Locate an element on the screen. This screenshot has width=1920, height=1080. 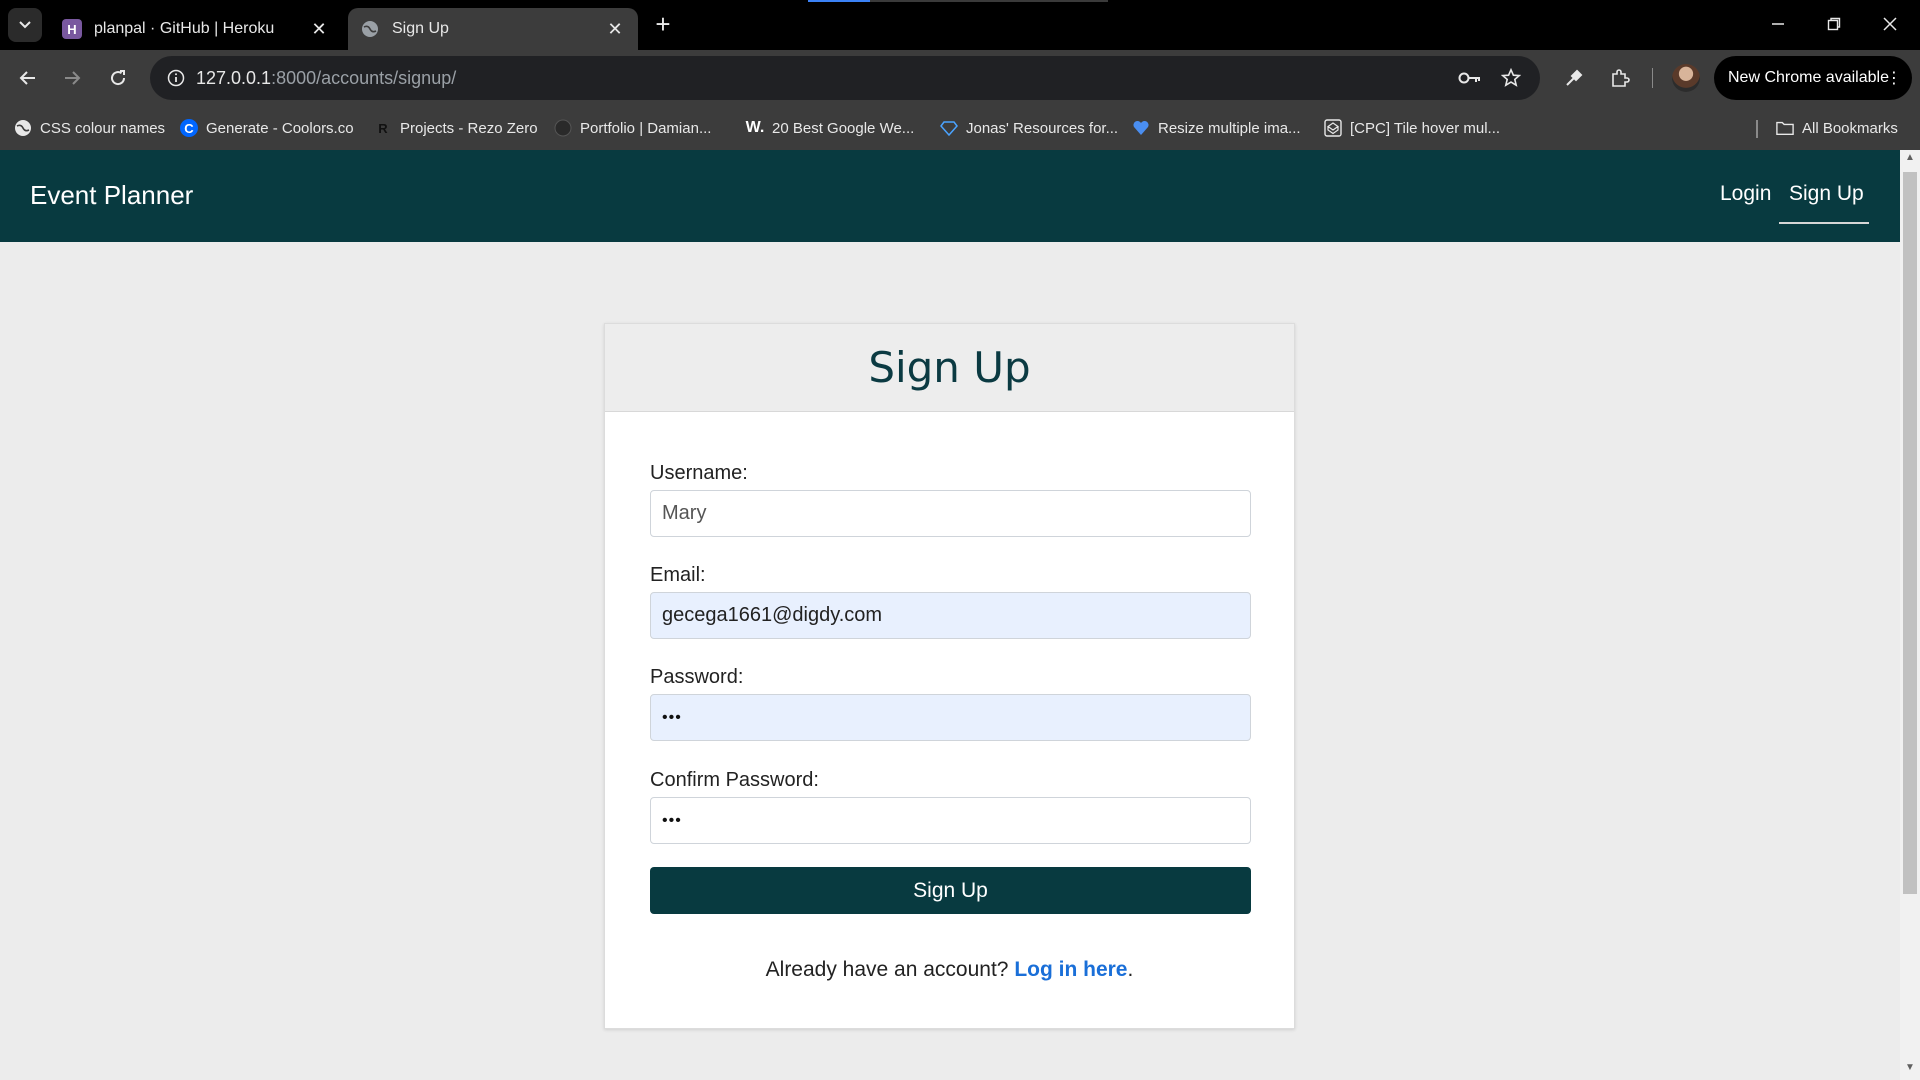
arrow-left-icon is located at coordinates (27, 78).